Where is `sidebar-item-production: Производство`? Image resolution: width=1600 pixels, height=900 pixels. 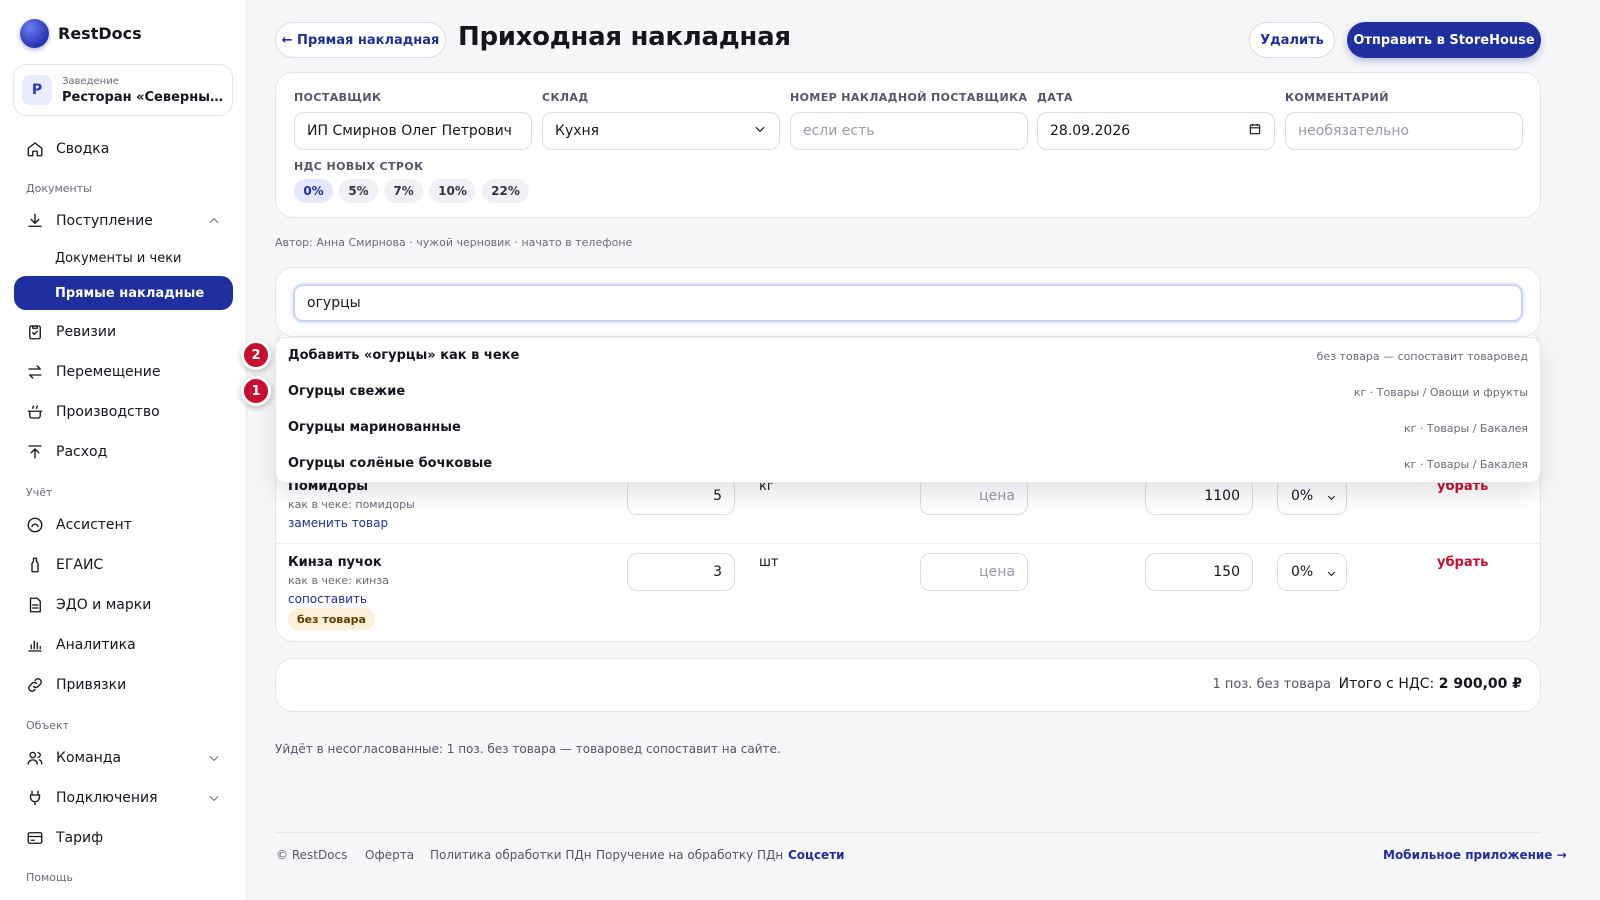 sidebar-item-production: Производство is located at coordinates (123, 412).